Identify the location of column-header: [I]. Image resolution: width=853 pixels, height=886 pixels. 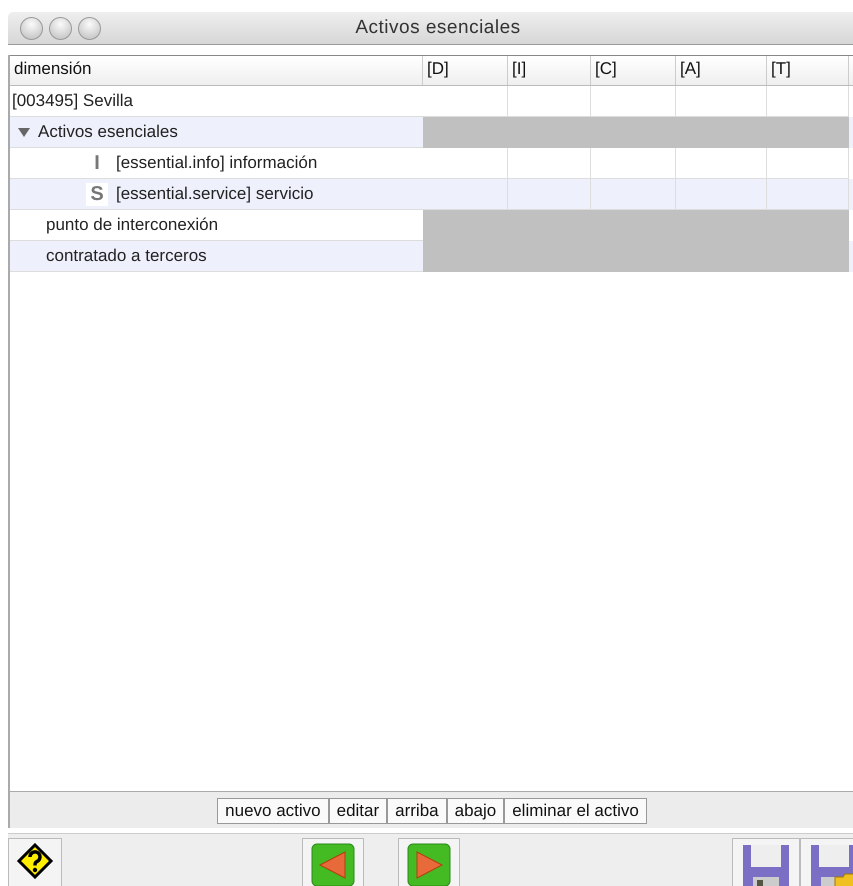
(549, 70).